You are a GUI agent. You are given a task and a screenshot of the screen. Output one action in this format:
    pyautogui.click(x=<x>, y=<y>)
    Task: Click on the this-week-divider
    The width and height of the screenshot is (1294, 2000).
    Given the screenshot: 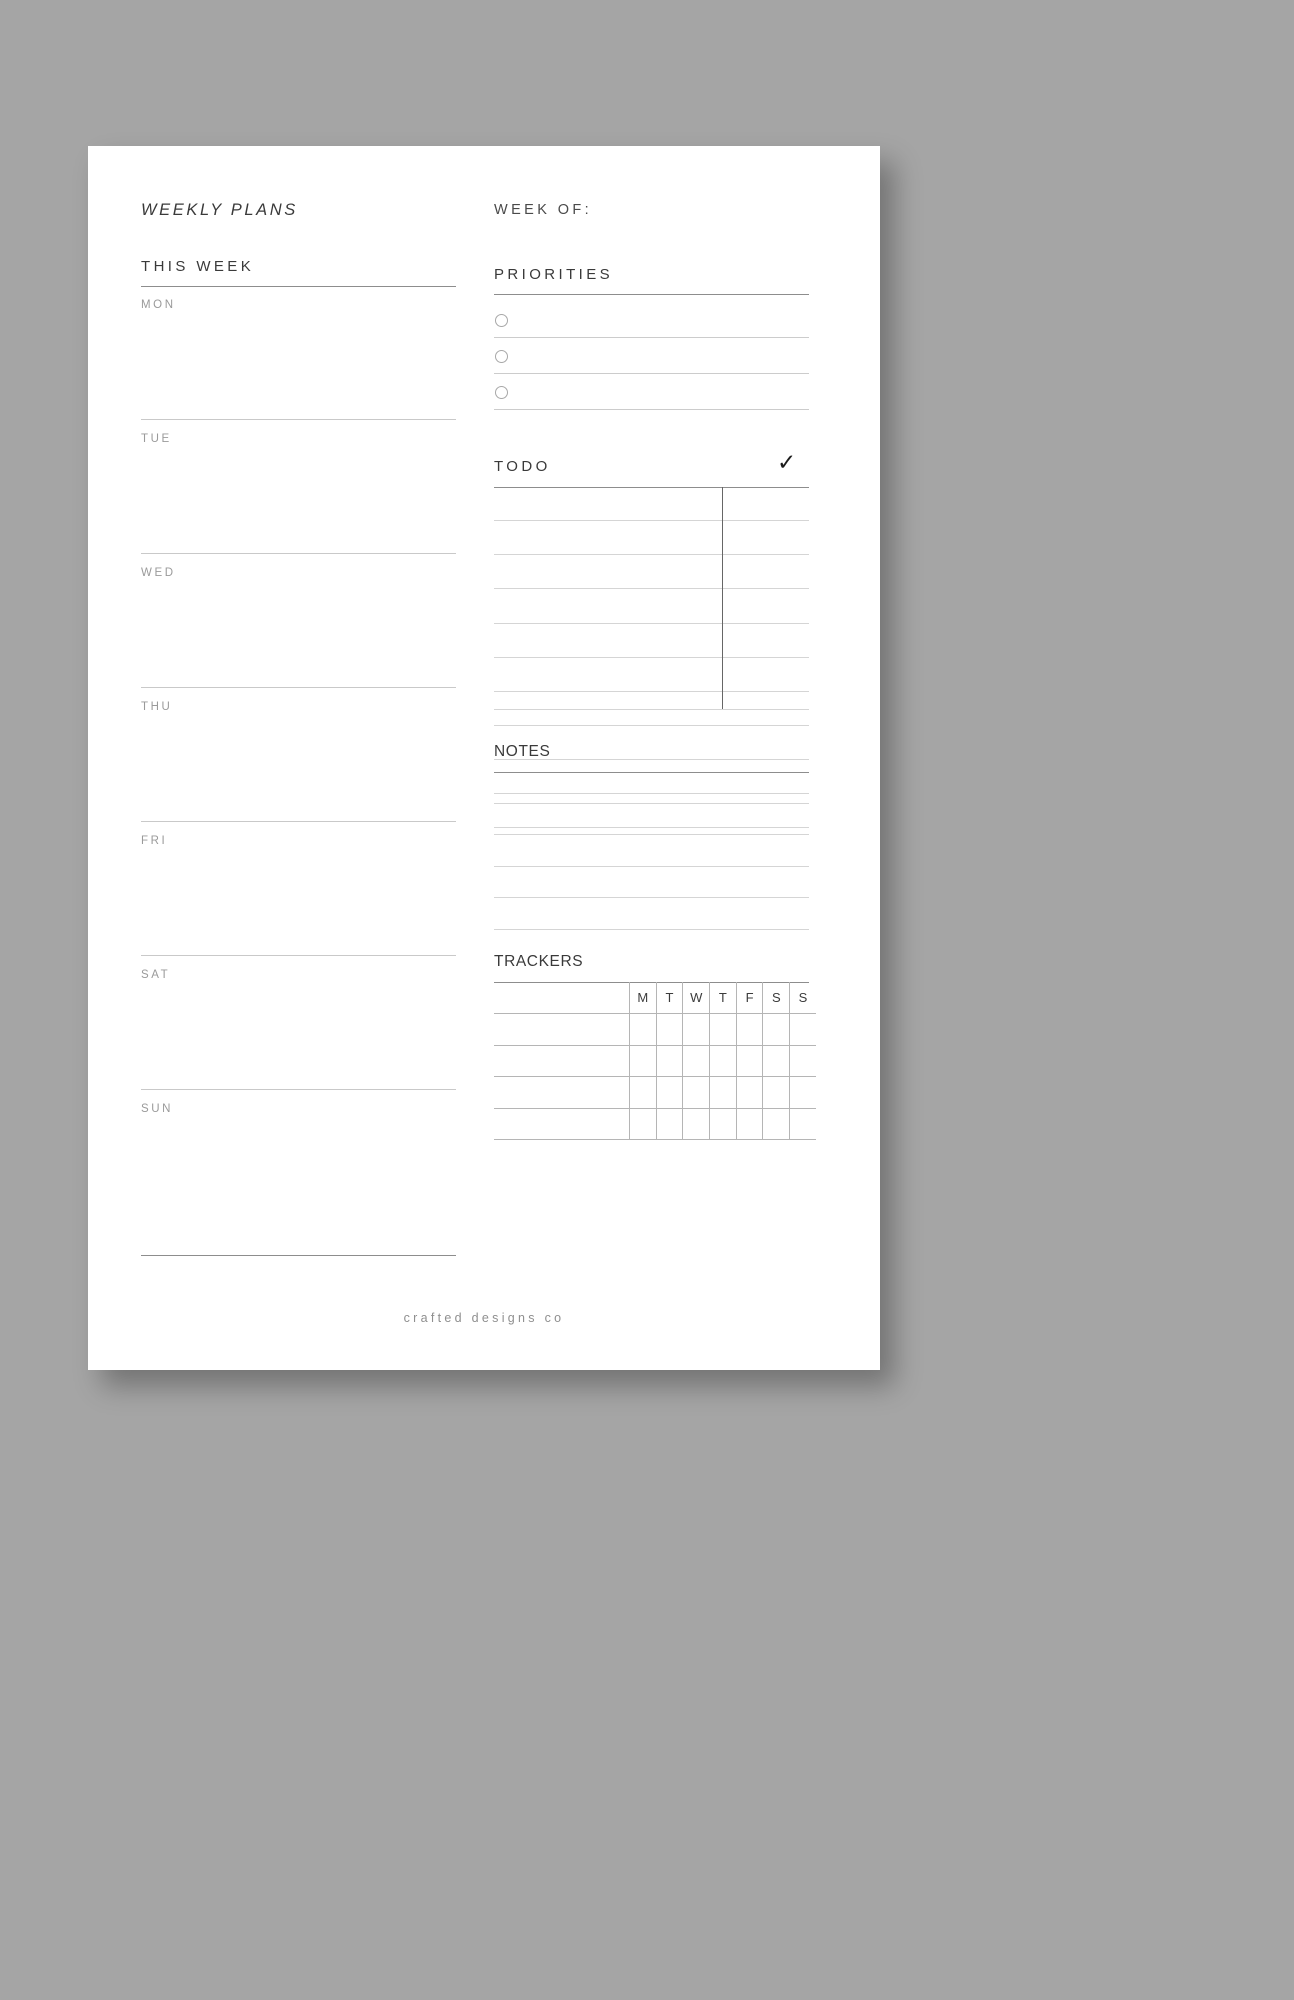 What is the action you would take?
    pyautogui.click(x=298, y=286)
    